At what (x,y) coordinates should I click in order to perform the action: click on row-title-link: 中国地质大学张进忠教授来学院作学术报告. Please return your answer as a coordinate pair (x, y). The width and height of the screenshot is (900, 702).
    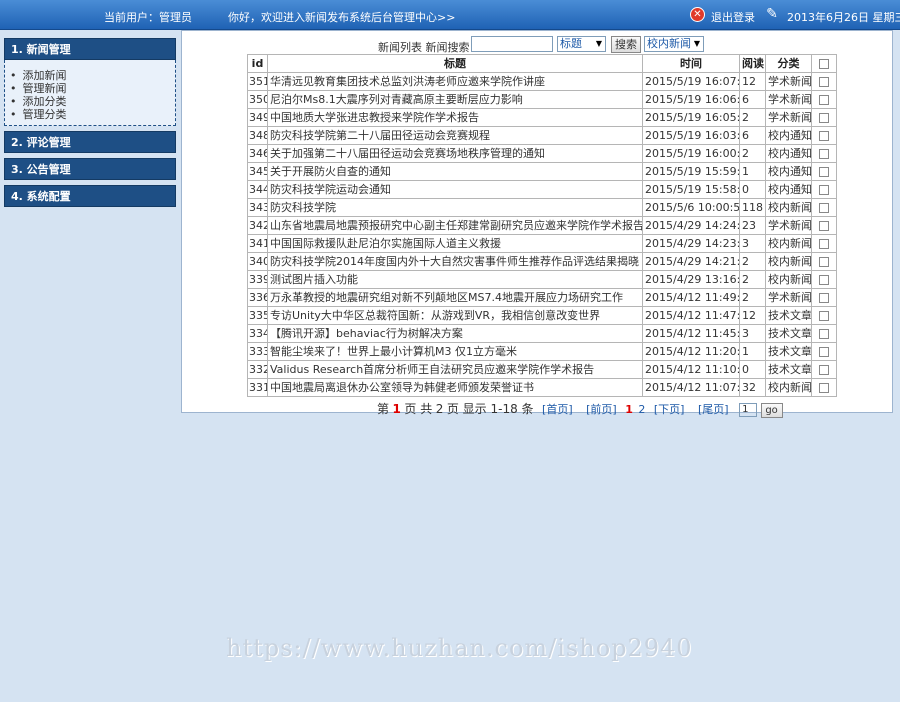
    Looking at the image, I should click on (455, 117).